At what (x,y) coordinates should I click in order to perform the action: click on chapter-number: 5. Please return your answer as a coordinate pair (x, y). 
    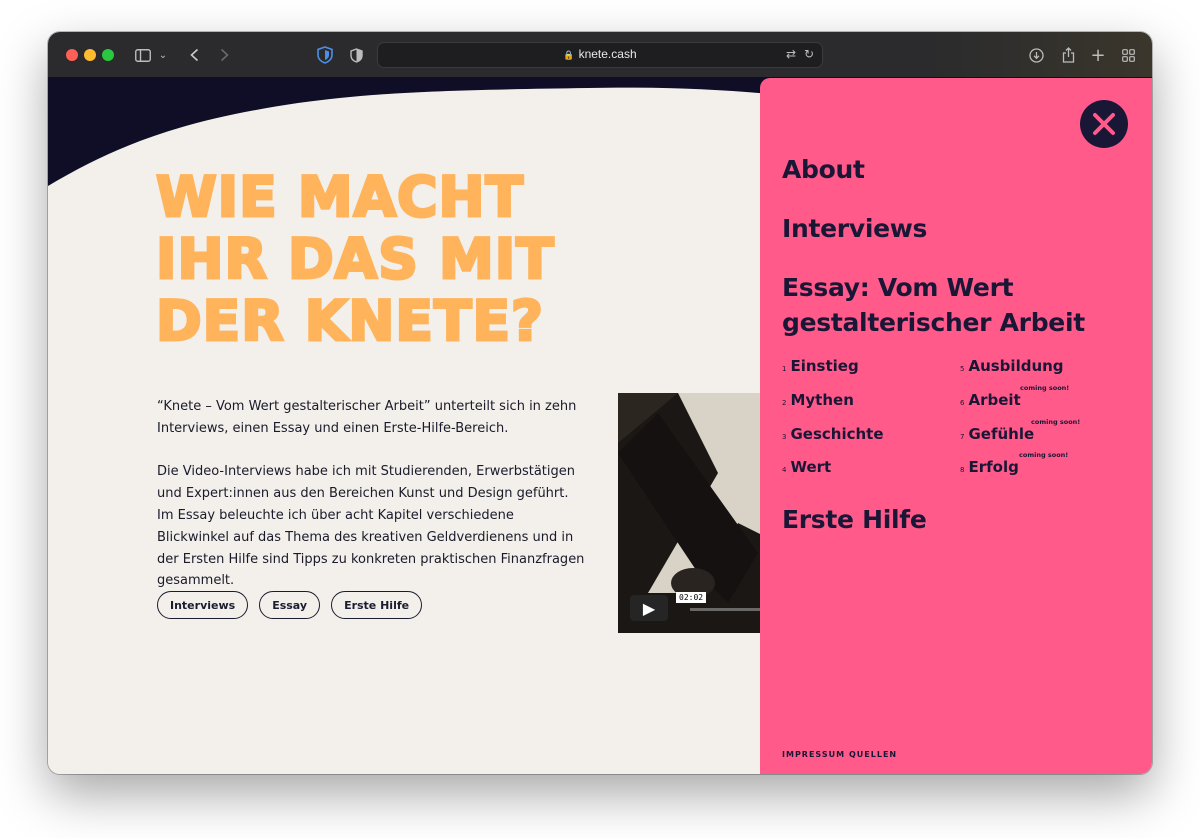
    Looking at the image, I should click on (962, 369).